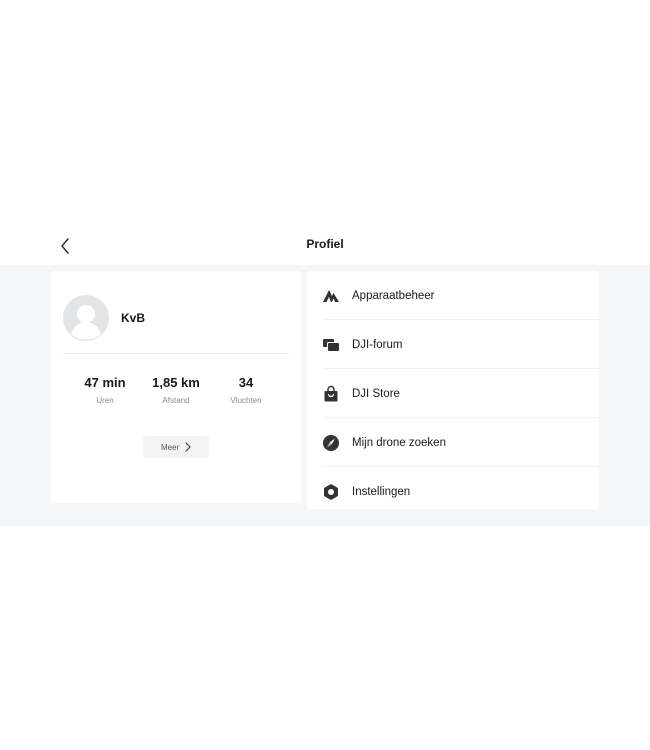  I want to click on more-button-label: Meer, so click(170, 447).